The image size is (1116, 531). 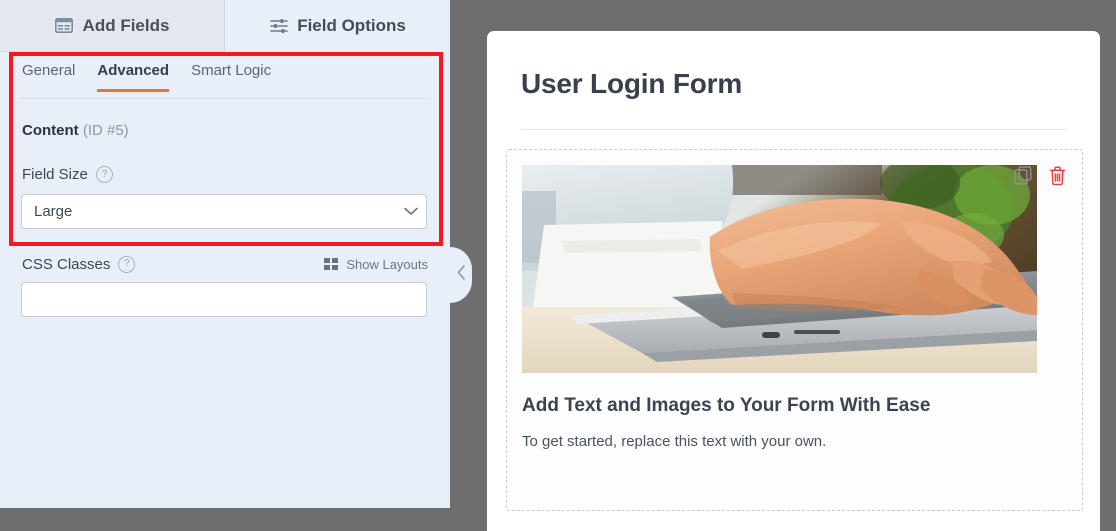 What do you see at coordinates (231, 77) in the screenshot?
I see `subtab-smart-logic: Smart Logic` at bounding box center [231, 77].